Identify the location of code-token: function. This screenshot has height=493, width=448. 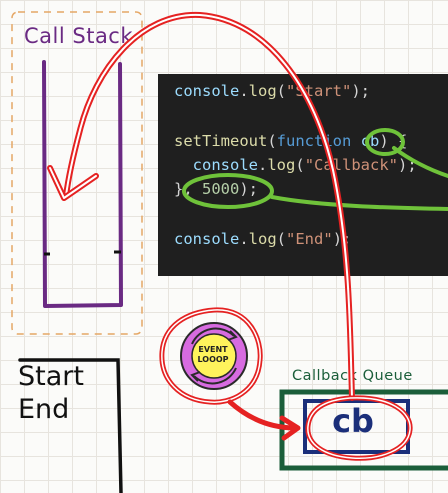
(314, 141).